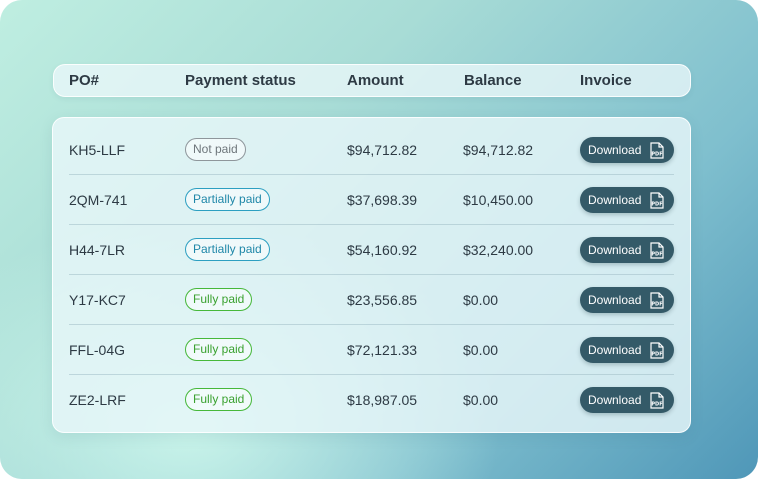 This screenshot has width=758, height=480. Describe the element at coordinates (98, 200) in the screenshot. I see `po-number: 2QM-741` at that location.